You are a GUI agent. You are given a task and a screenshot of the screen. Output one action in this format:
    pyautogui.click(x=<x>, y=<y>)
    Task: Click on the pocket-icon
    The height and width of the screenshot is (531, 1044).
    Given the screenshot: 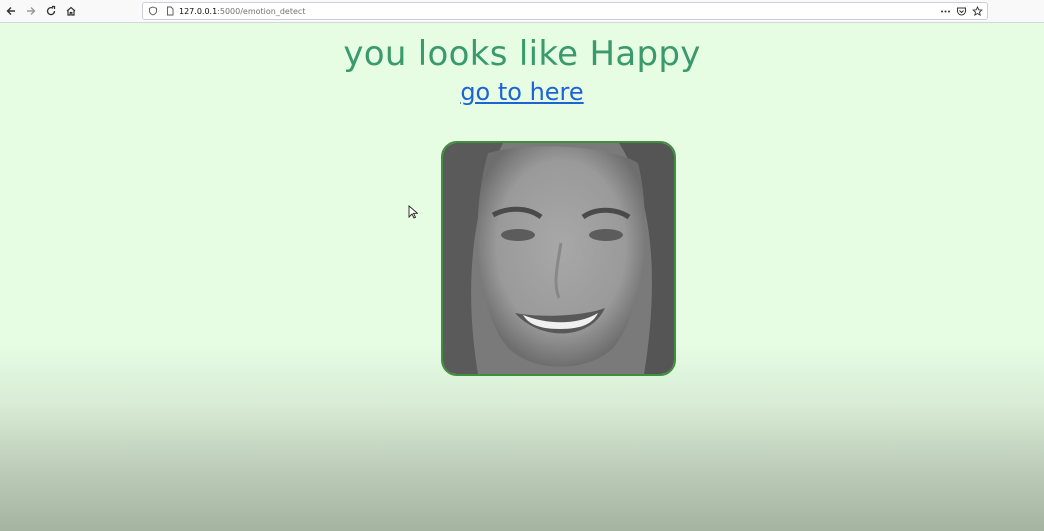 What is the action you would take?
    pyautogui.click(x=961, y=11)
    